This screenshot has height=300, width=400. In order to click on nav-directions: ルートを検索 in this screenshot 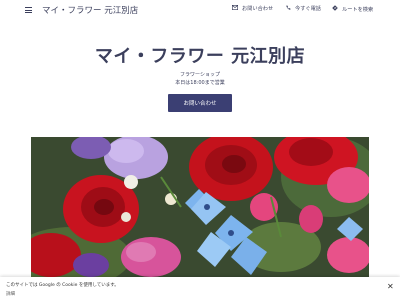, I will do `click(352, 9)`.